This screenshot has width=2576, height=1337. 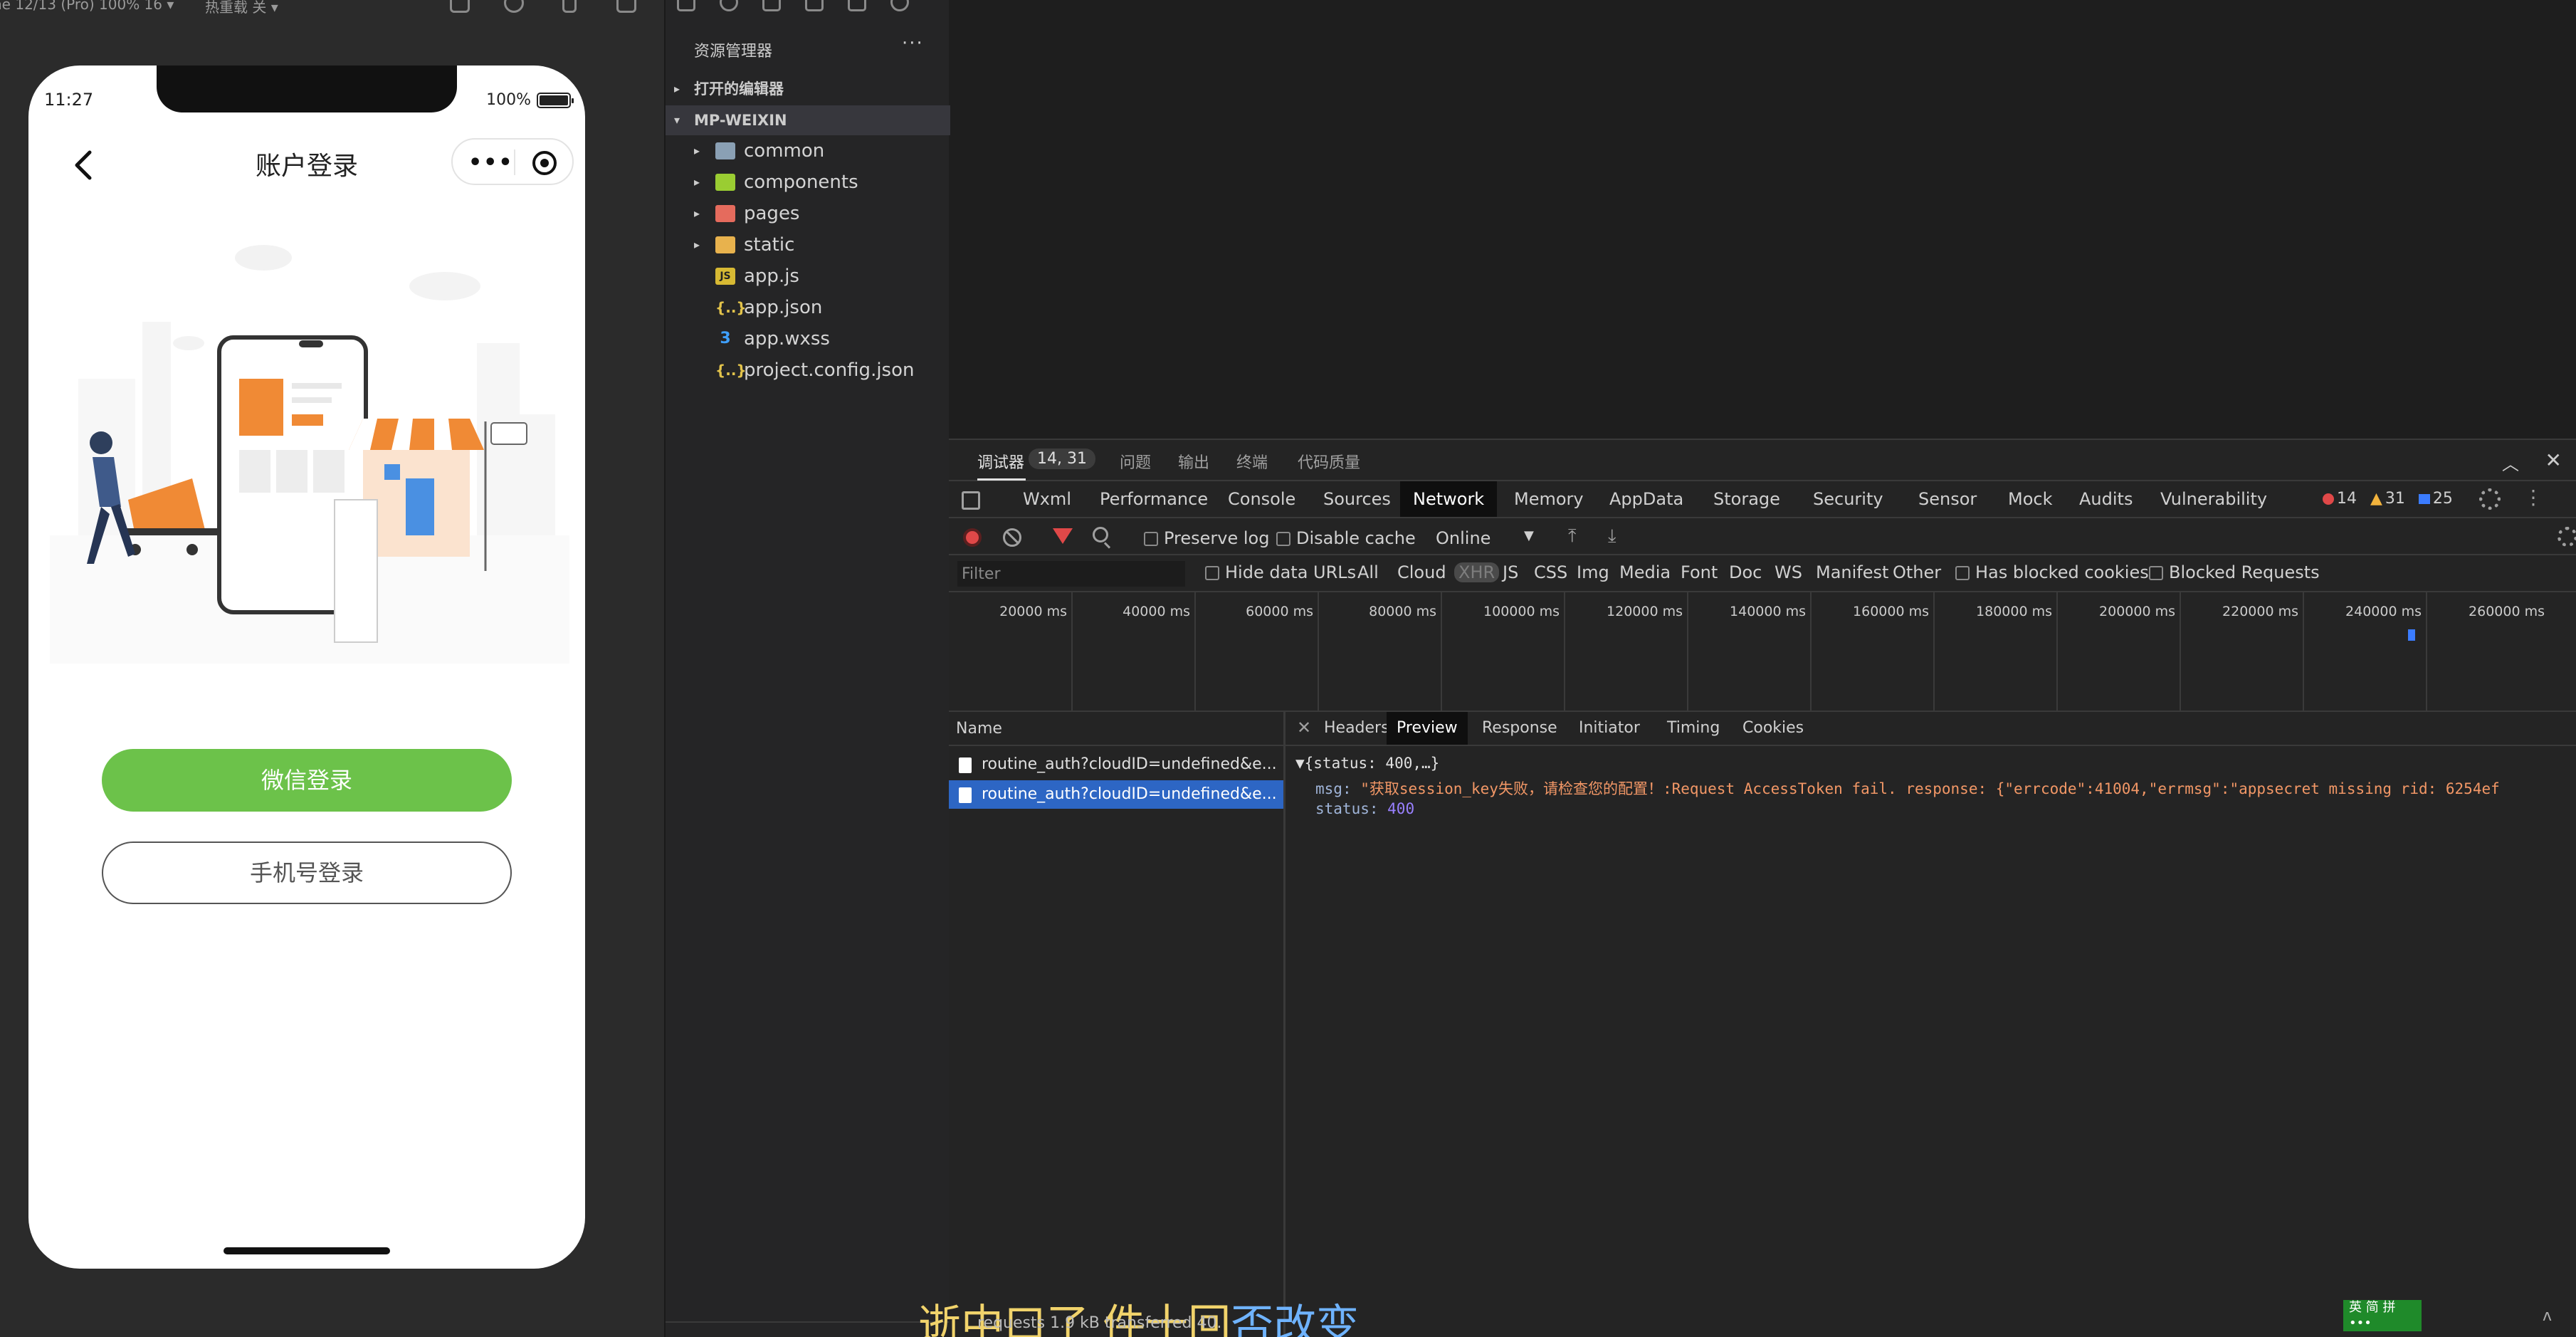 What do you see at coordinates (808, 307) in the screenshot?
I see `tree-item-app-json: {..} app.json` at bounding box center [808, 307].